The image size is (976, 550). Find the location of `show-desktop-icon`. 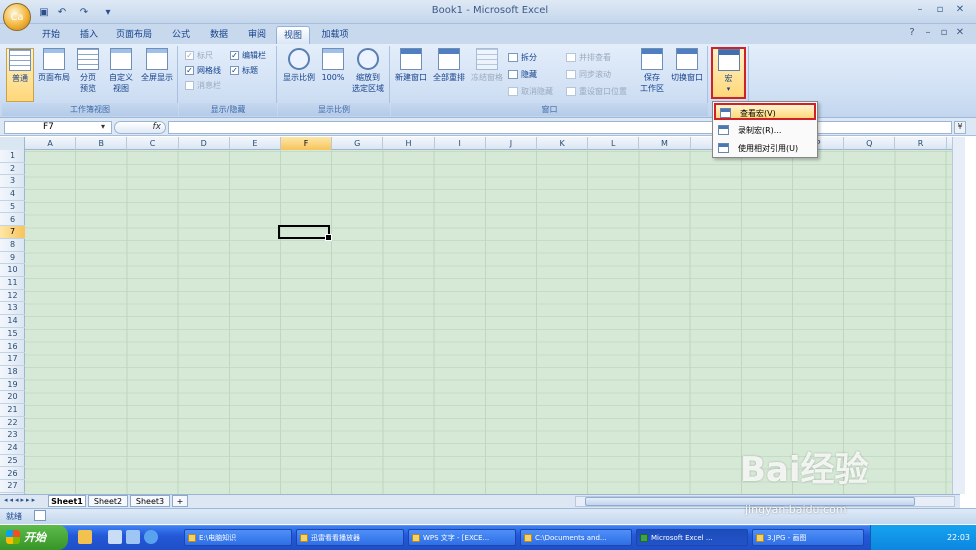

show-desktop-icon is located at coordinates (115, 537).